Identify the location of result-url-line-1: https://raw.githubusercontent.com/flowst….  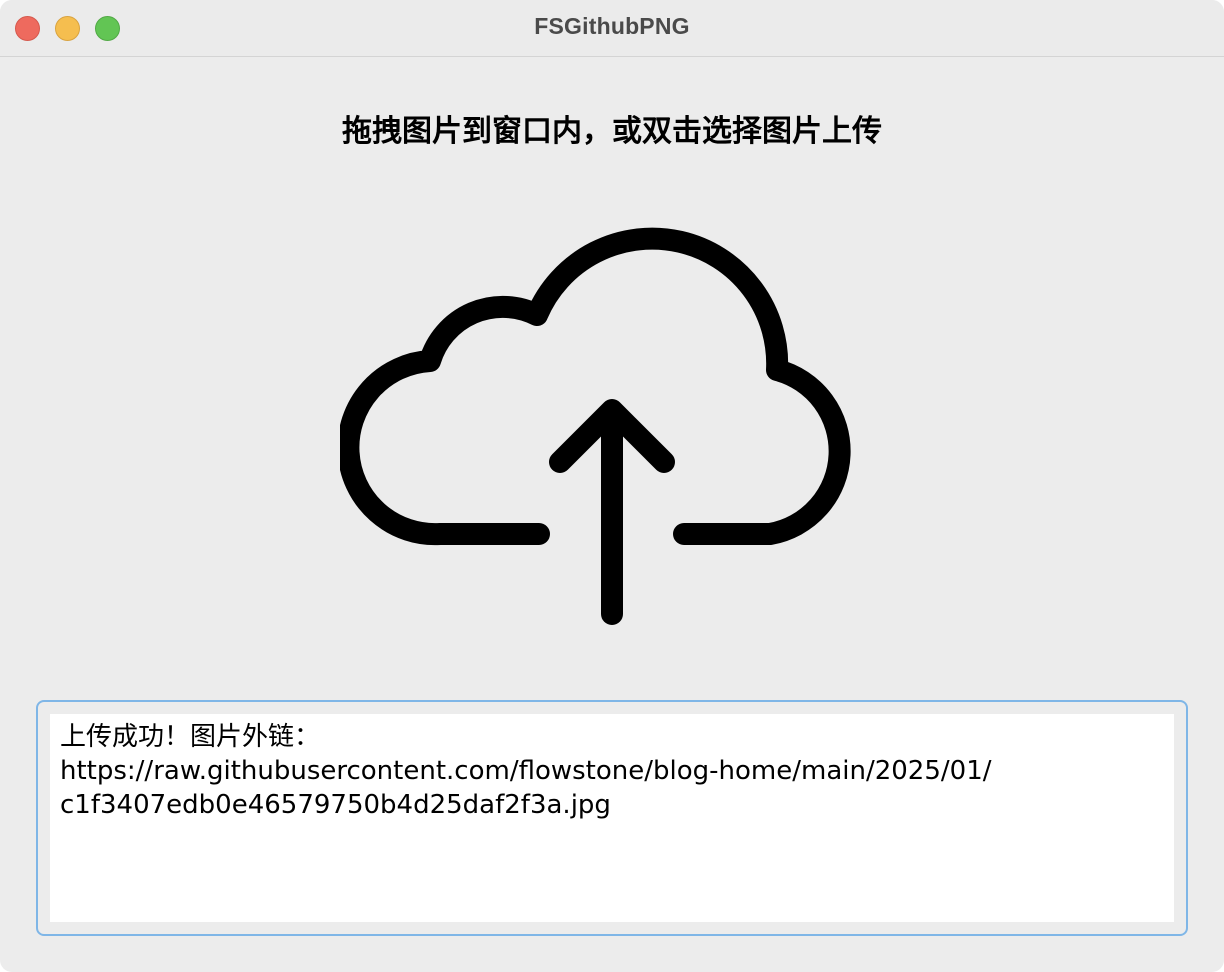
(526, 771).